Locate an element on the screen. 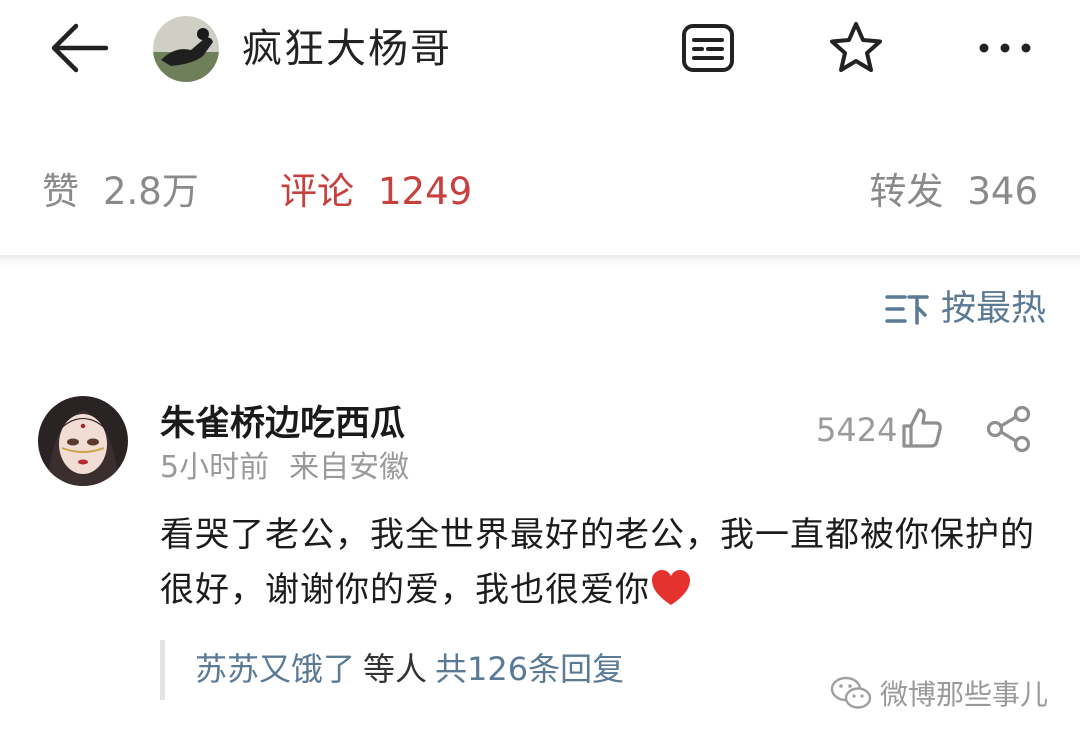 The width and height of the screenshot is (1080, 741). more-icon is located at coordinates (1005, 48).